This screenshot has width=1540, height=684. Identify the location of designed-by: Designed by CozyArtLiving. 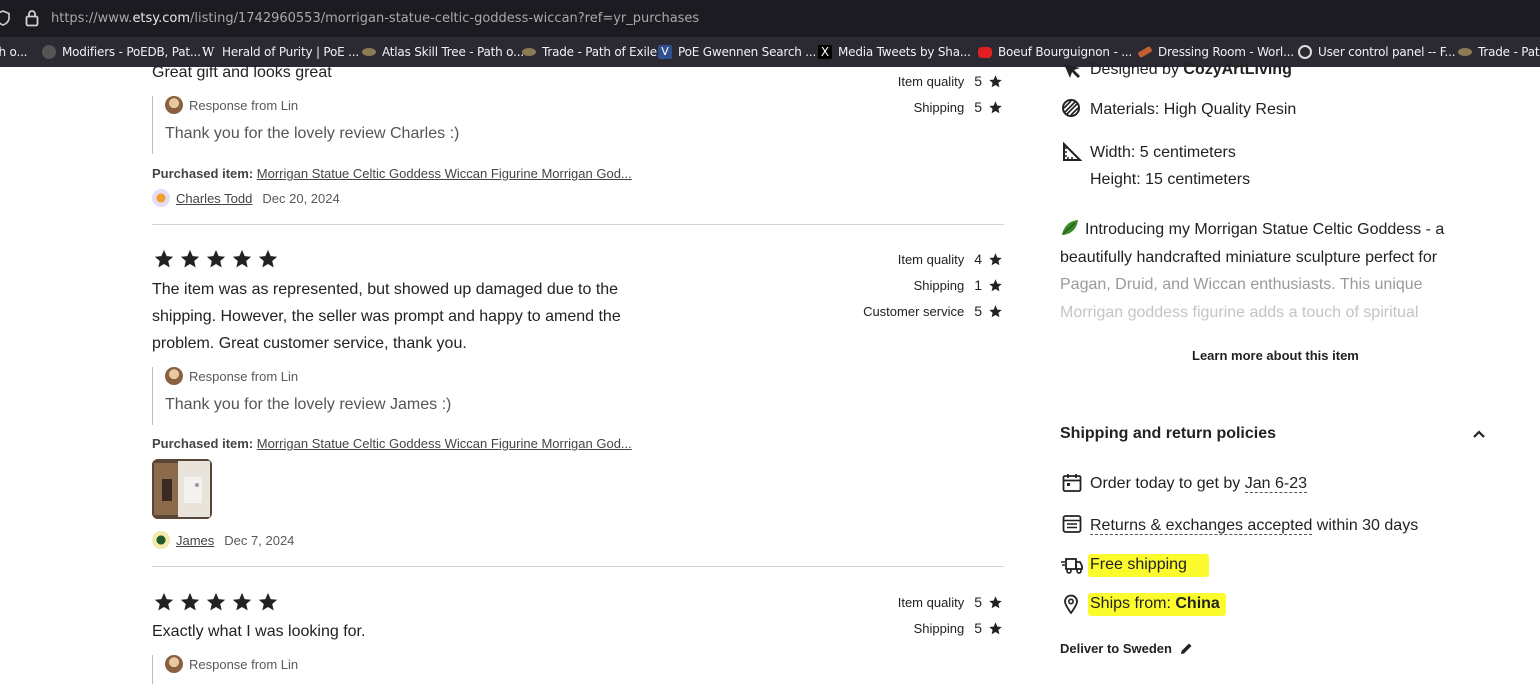
(1191, 70).